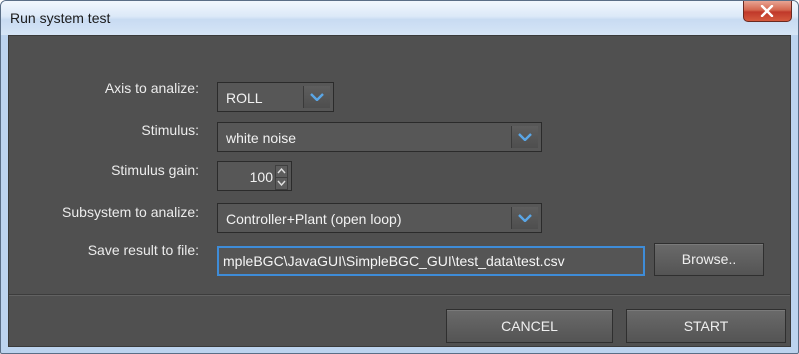  What do you see at coordinates (60, 18) in the screenshot?
I see `window-title: Run system test` at bounding box center [60, 18].